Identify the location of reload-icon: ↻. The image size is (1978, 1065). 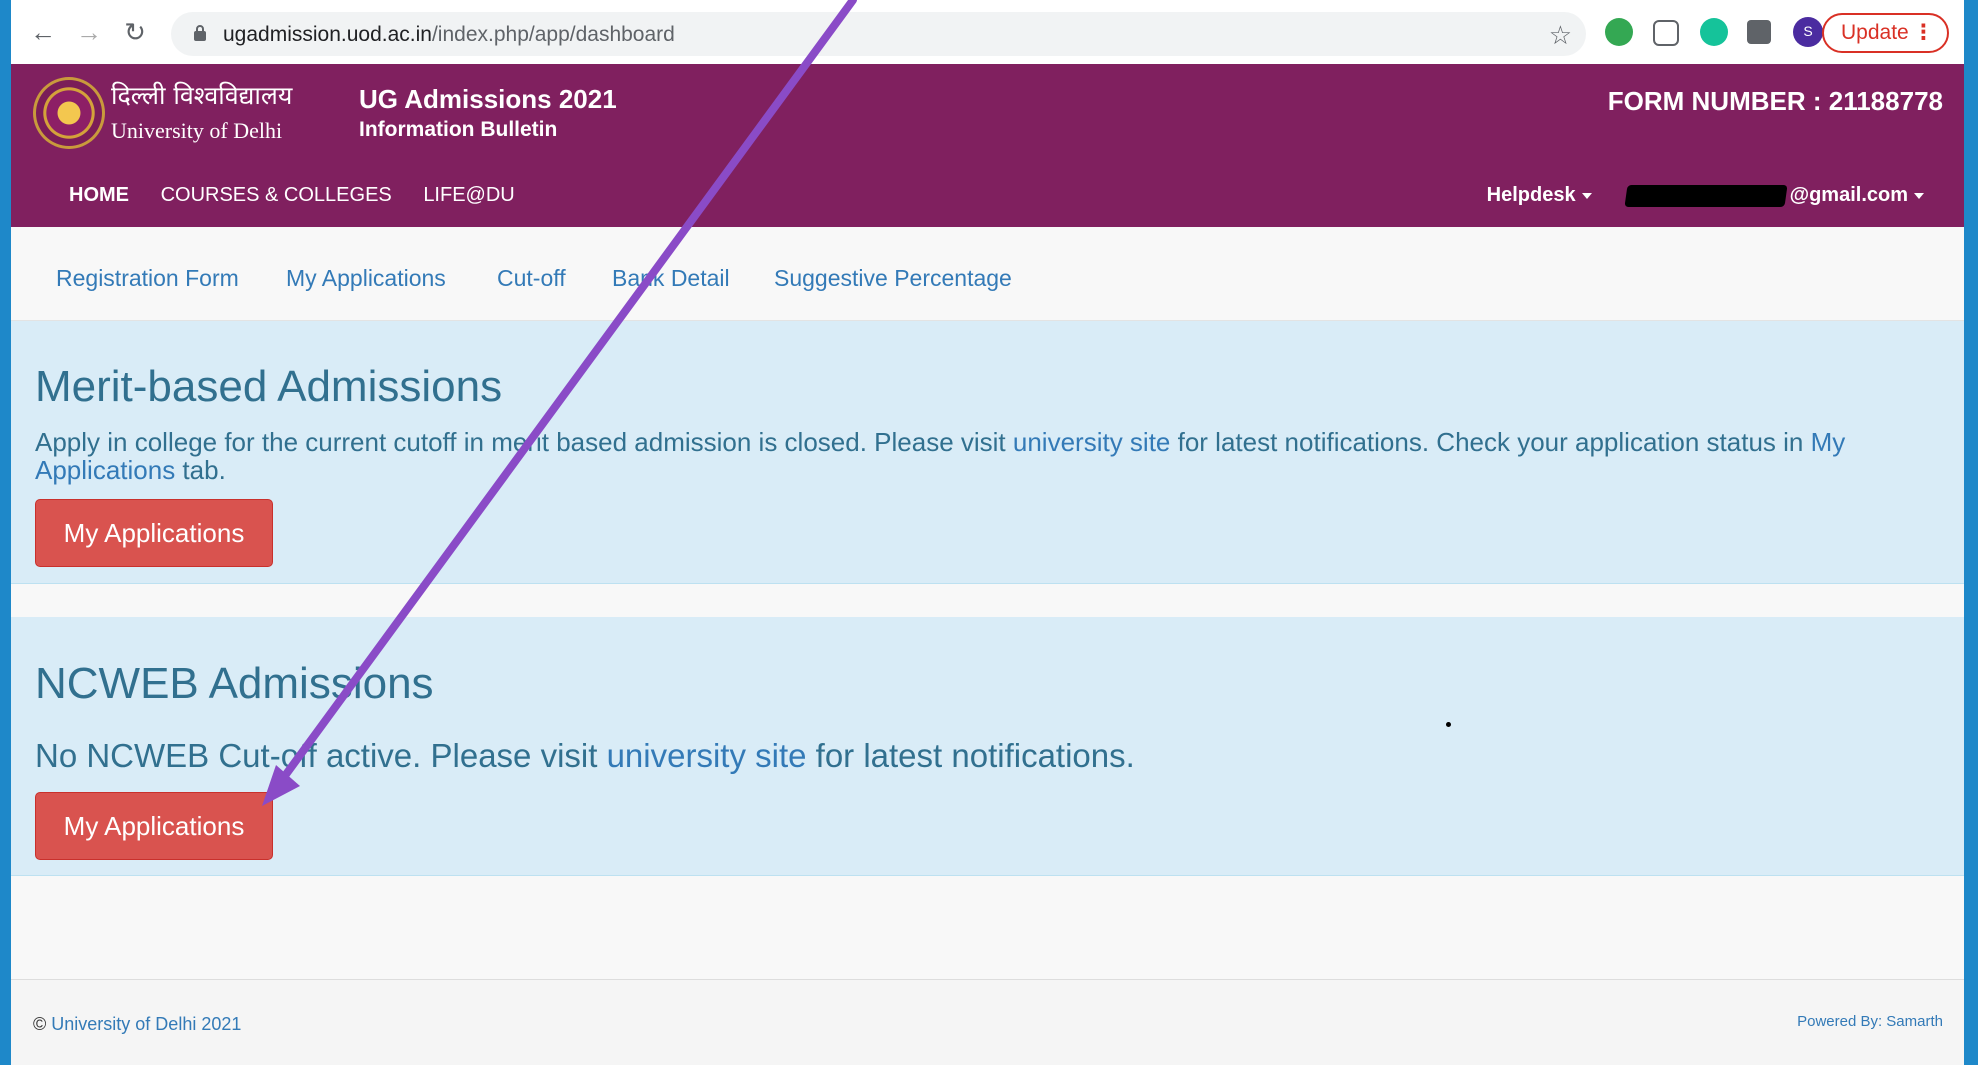
(135, 32).